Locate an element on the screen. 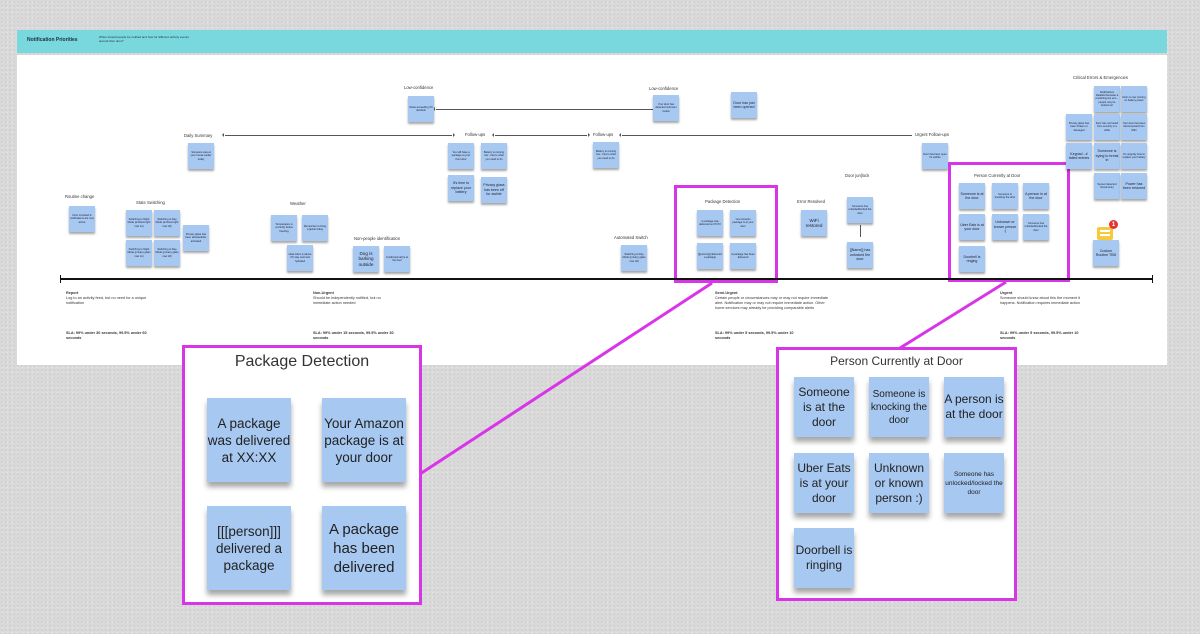 Image resolution: width=1200 pixels, height=634 pixels. callout-sticky: Unknown or known person :) is located at coordinates (899, 483).